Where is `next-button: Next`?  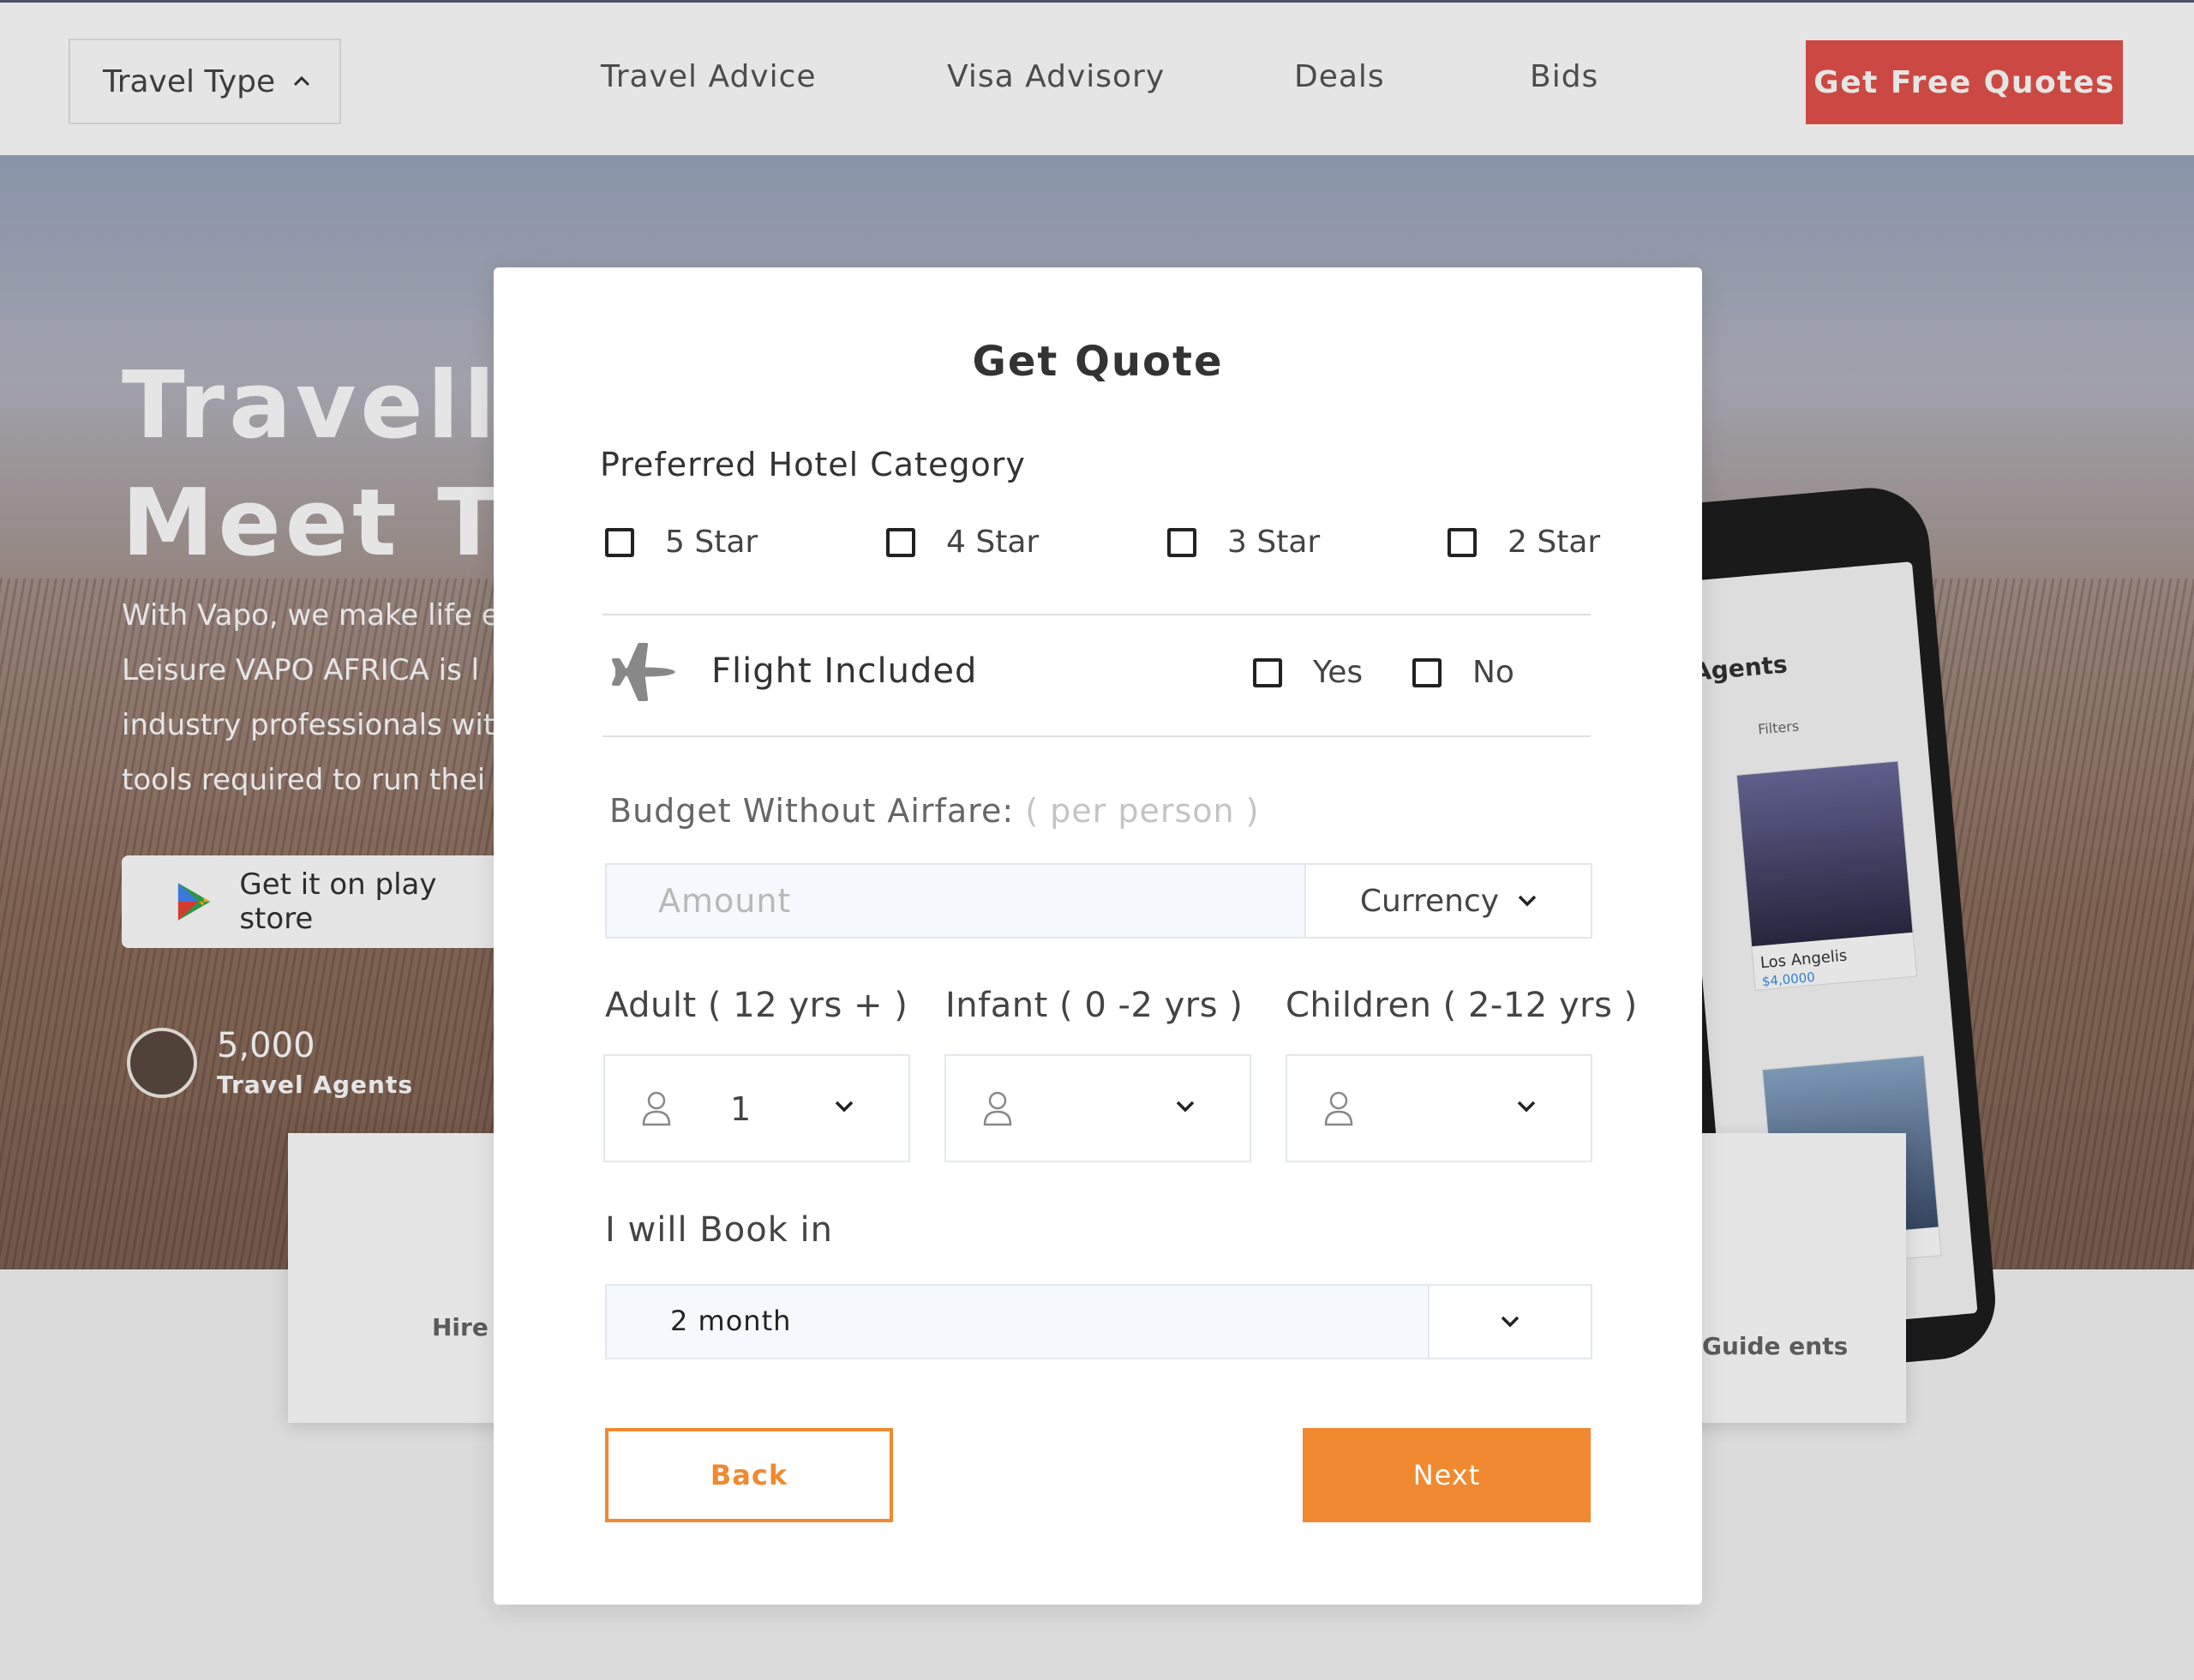
next-button: Next is located at coordinates (1447, 1475).